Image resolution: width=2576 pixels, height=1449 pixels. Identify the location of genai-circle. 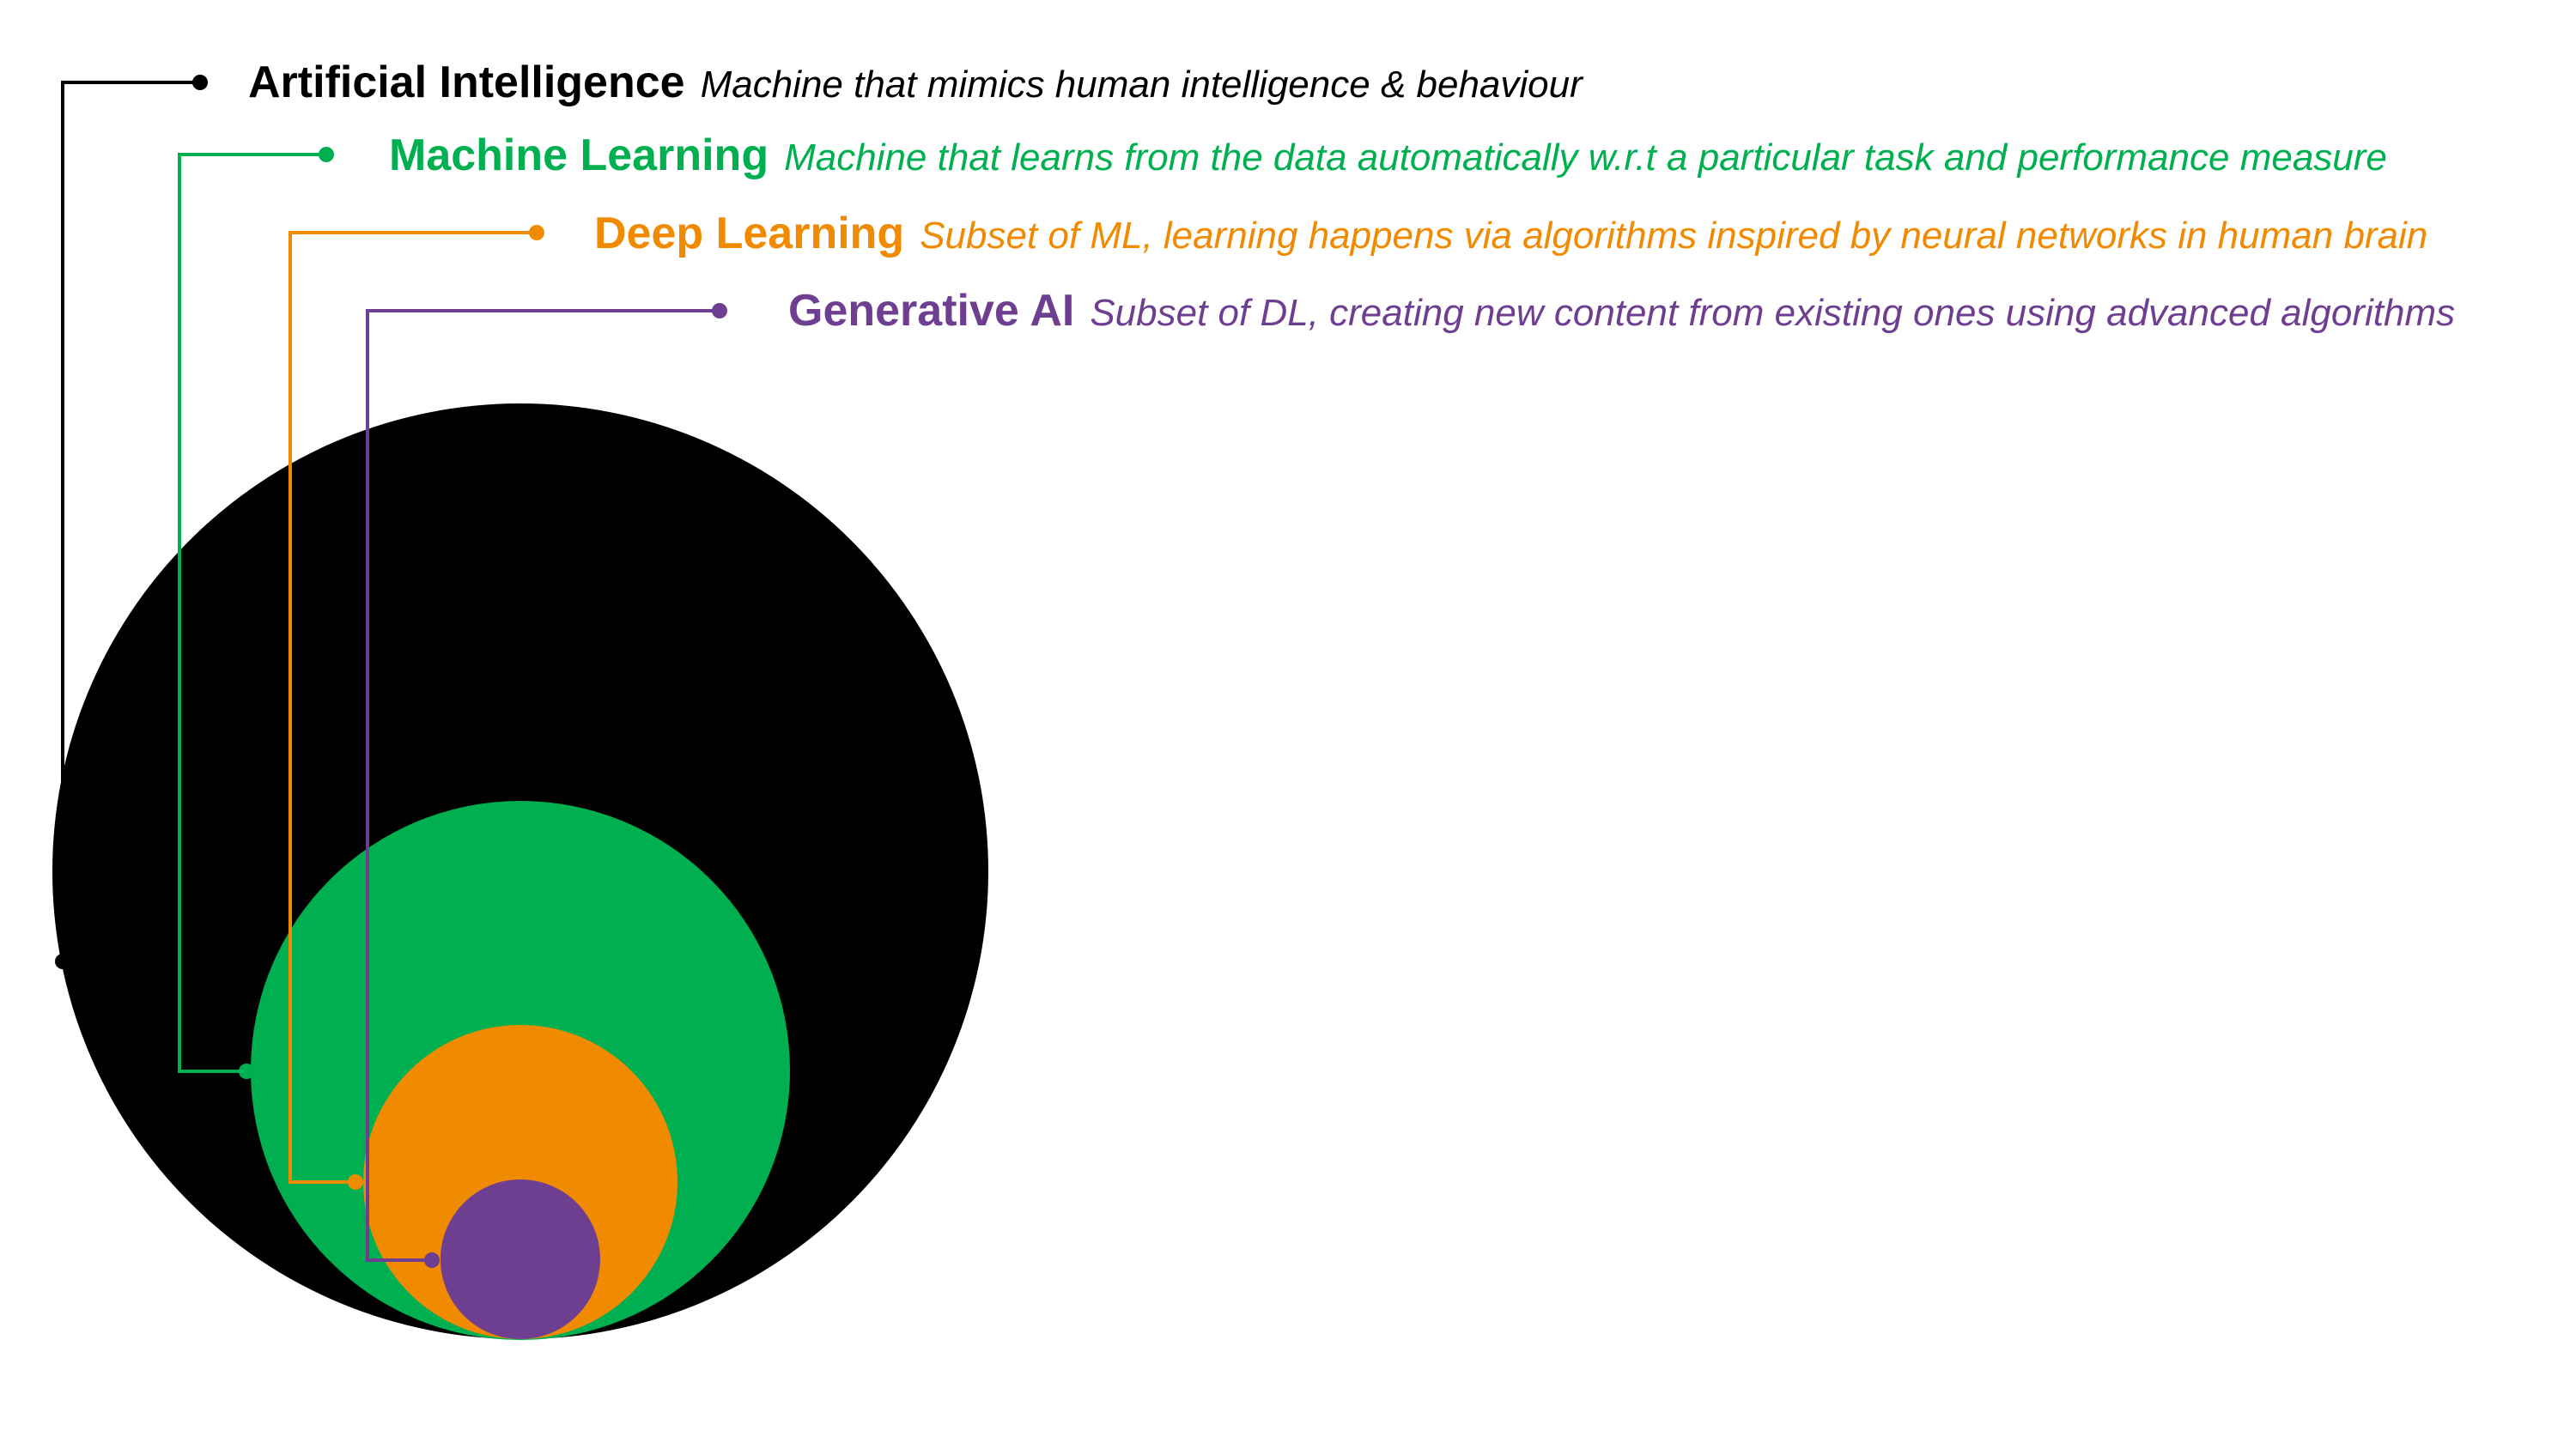
(520, 1259).